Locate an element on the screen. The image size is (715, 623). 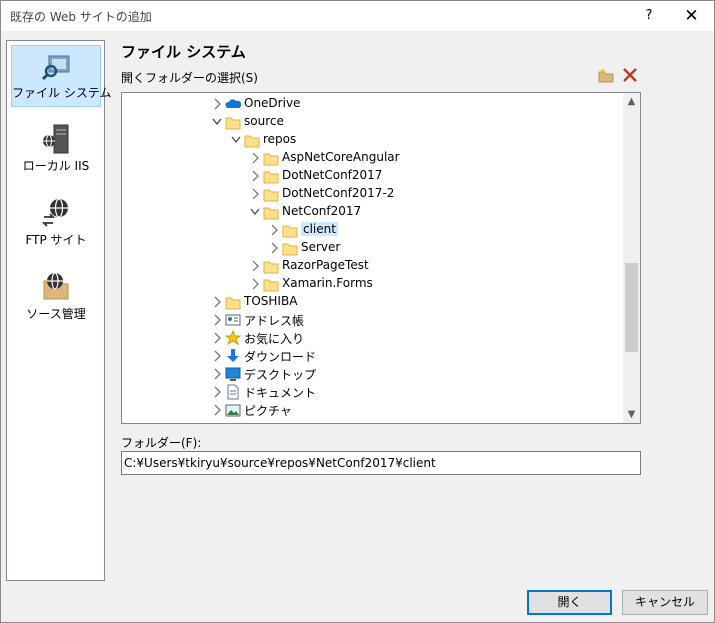
new-folder-button is located at coordinates (606, 75).